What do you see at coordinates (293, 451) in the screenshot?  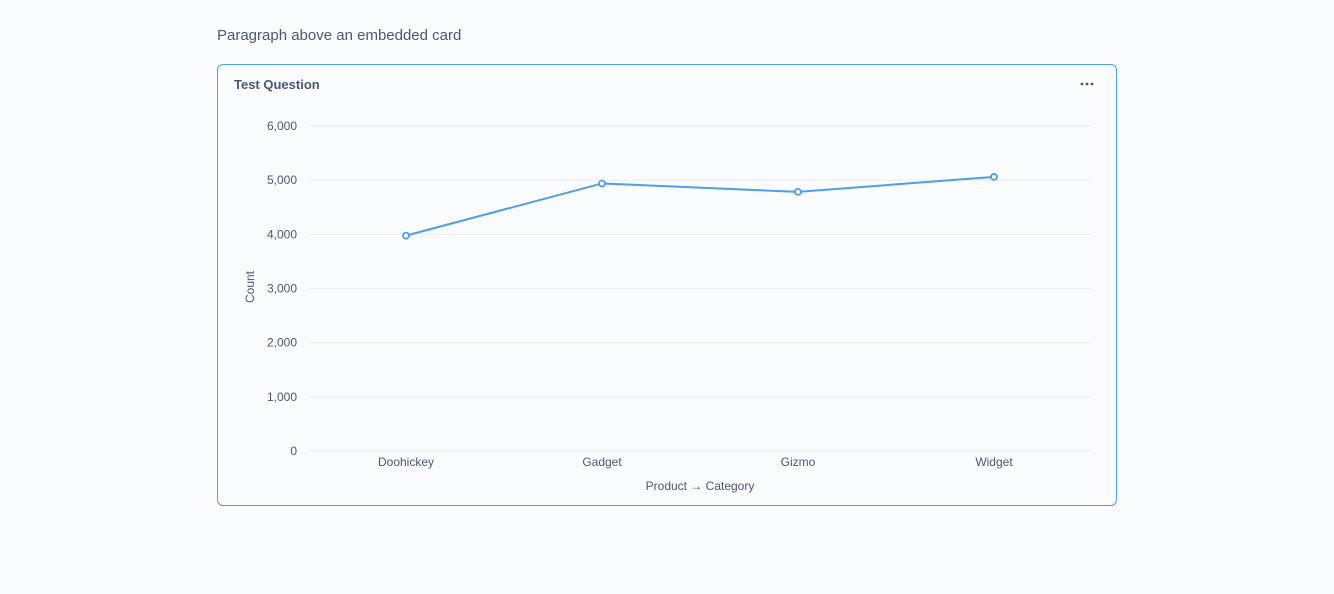 I see `y-tick-label: 0` at bounding box center [293, 451].